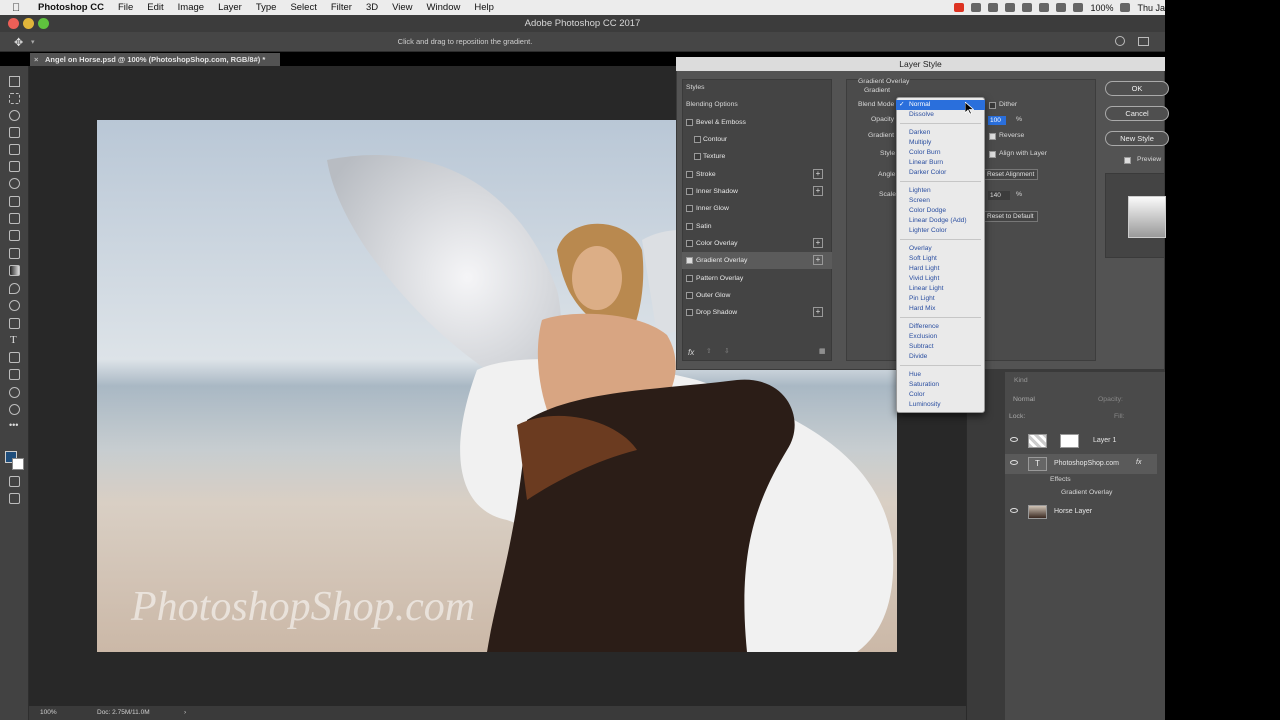  I want to click on zoom-window-icon, so click(43, 23).